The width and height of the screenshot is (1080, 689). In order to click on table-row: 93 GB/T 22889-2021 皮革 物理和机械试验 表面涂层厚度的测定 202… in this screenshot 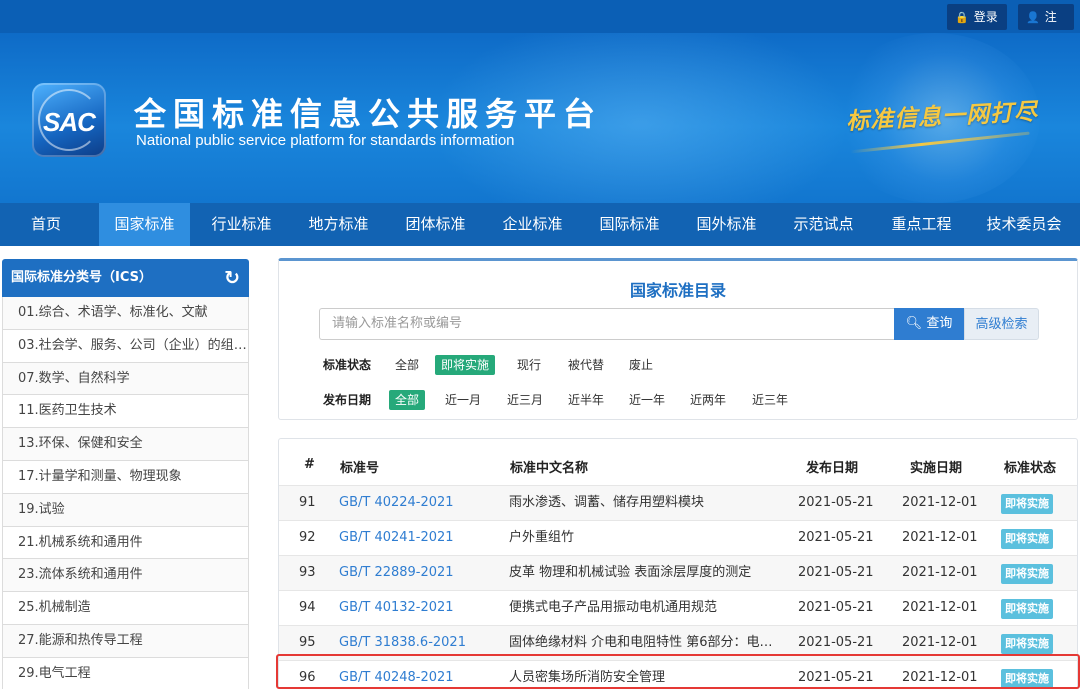, I will do `click(678, 572)`.